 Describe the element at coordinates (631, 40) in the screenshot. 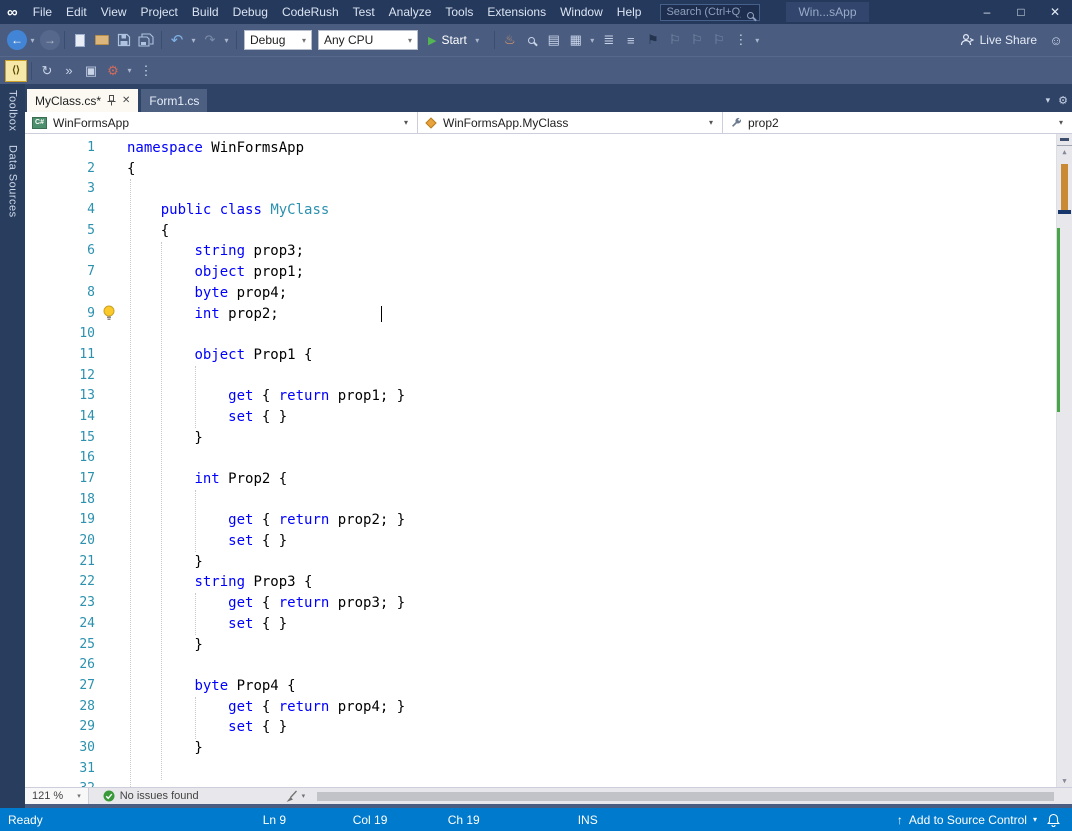

I see `uncomment-selection-icon: ≡` at that location.